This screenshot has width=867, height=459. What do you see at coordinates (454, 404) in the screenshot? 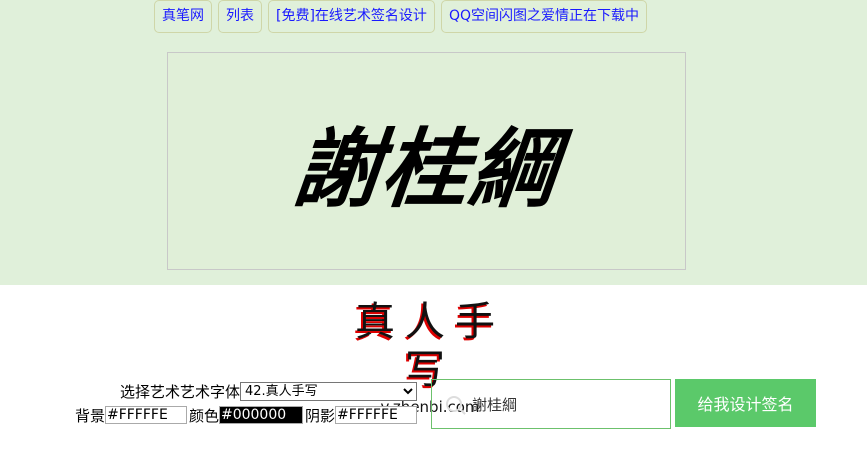
I see `search-icon` at bounding box center [454, 404].